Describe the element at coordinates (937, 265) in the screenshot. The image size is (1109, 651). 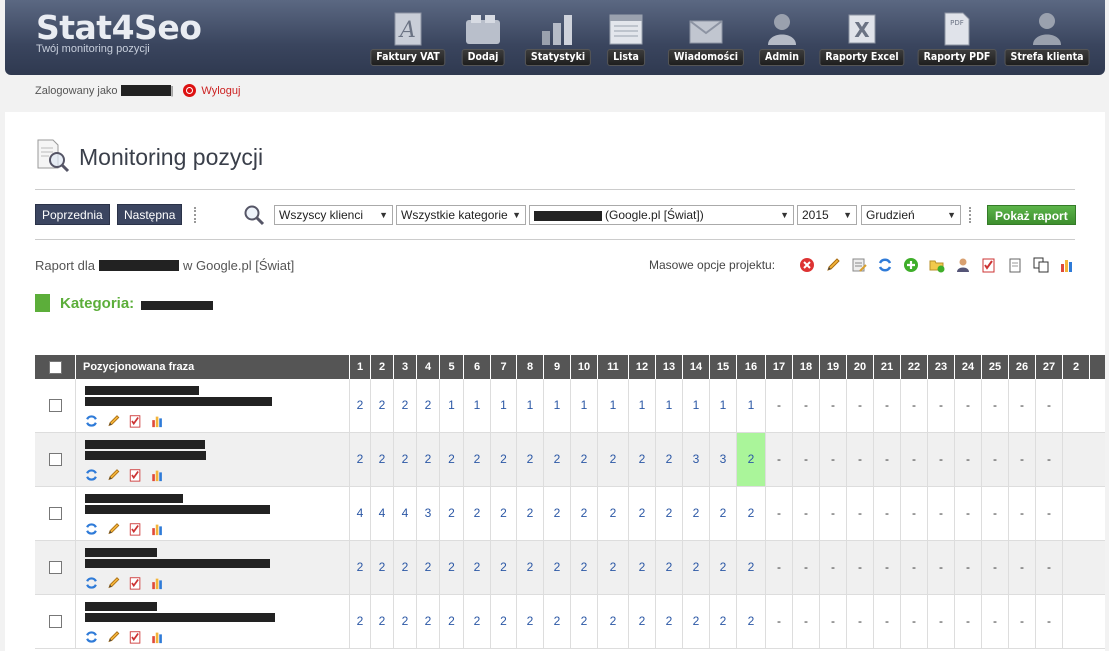
I see `add-folder-icon` at that location.